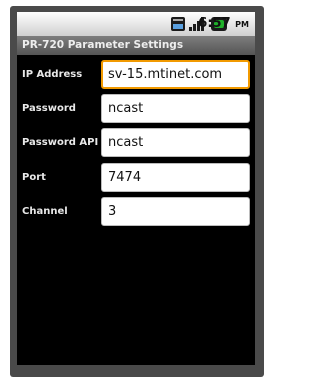  What do you see at coordinates (60, 142) in the screenshot?
I see `password-api-label: Password API` at bounding box center [60, 142].